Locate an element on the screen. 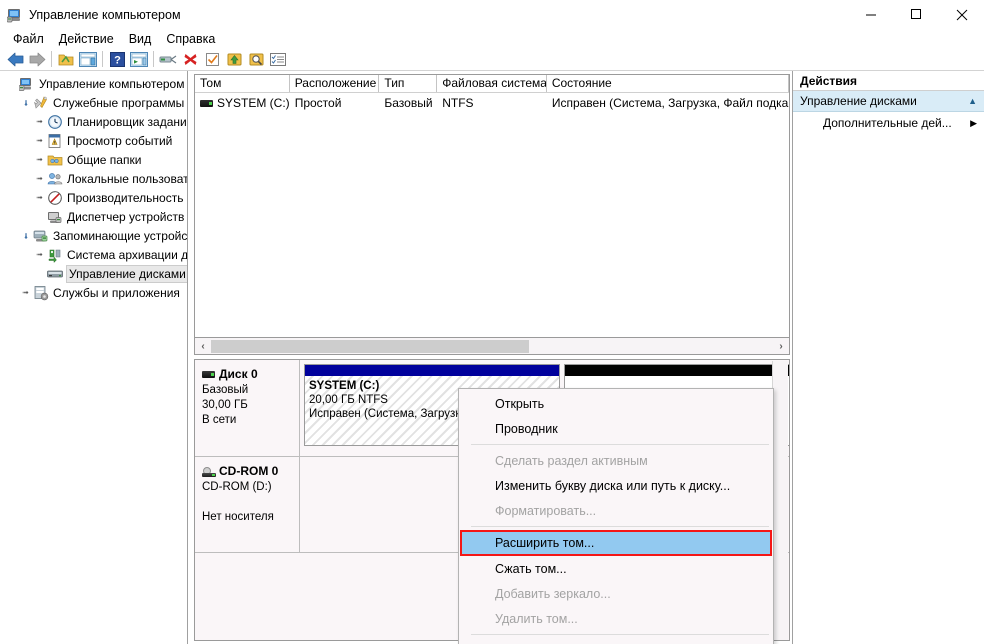  tree-item-3: ➟ Просмотр событий is located at coordinates (93, 140).